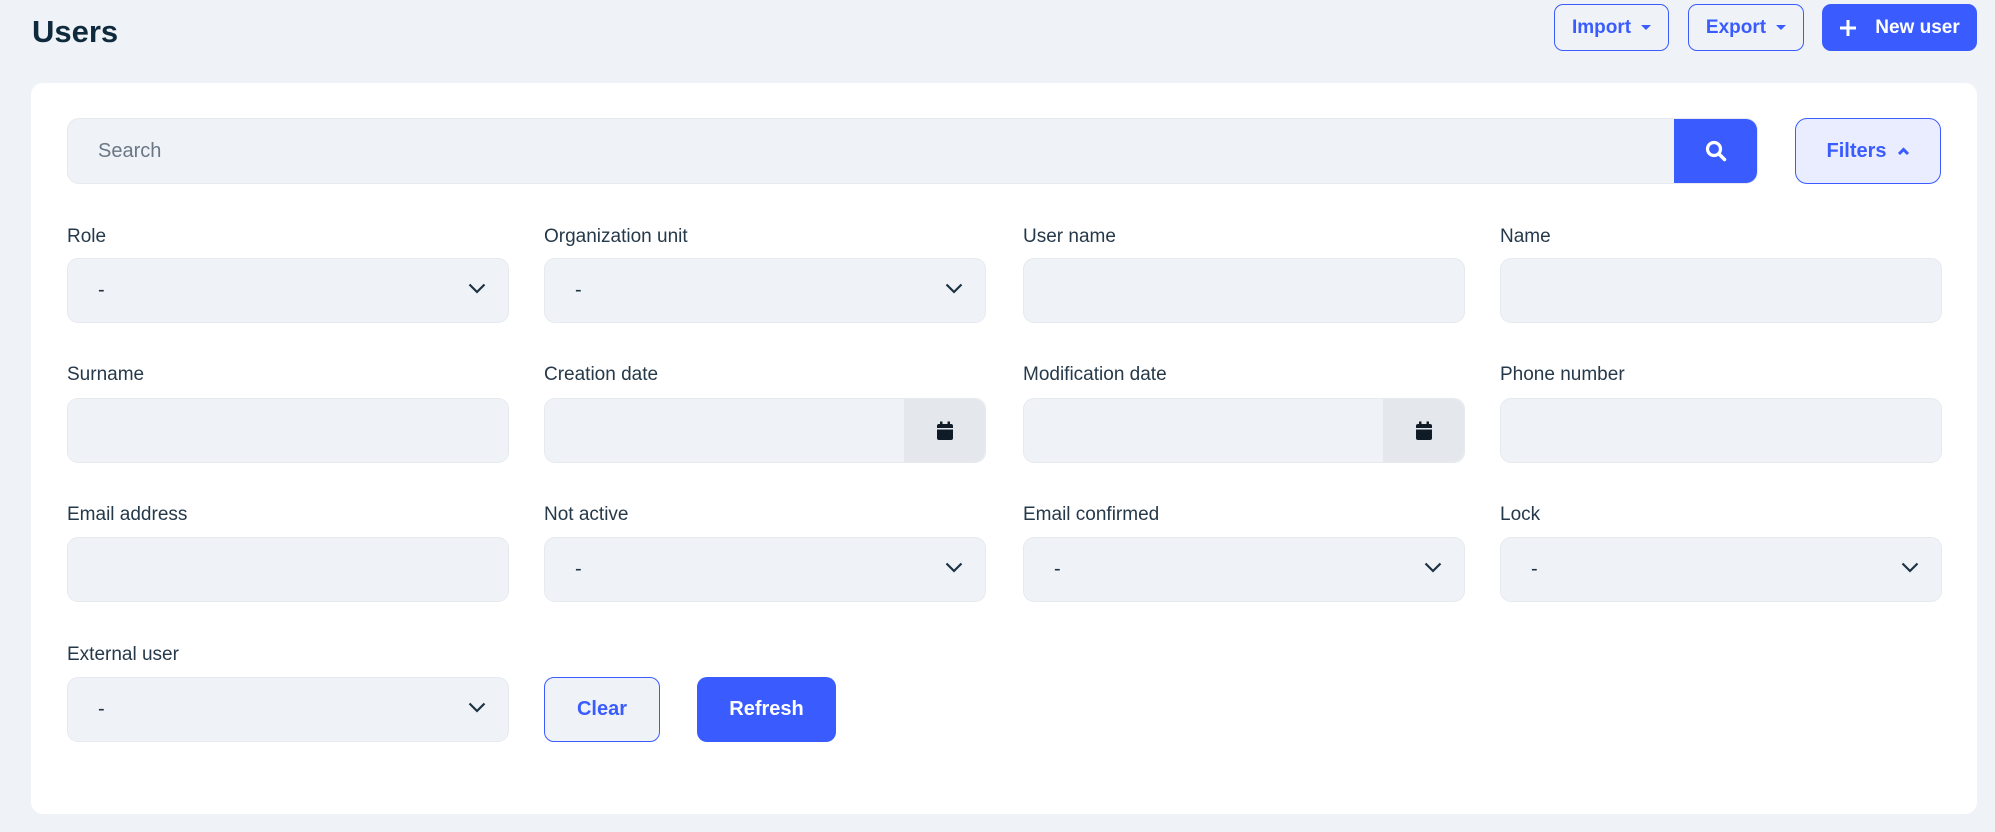 The height and width of the screenshot is (832, 1995). I want to click on export-button: Export, so click(1746, 27).